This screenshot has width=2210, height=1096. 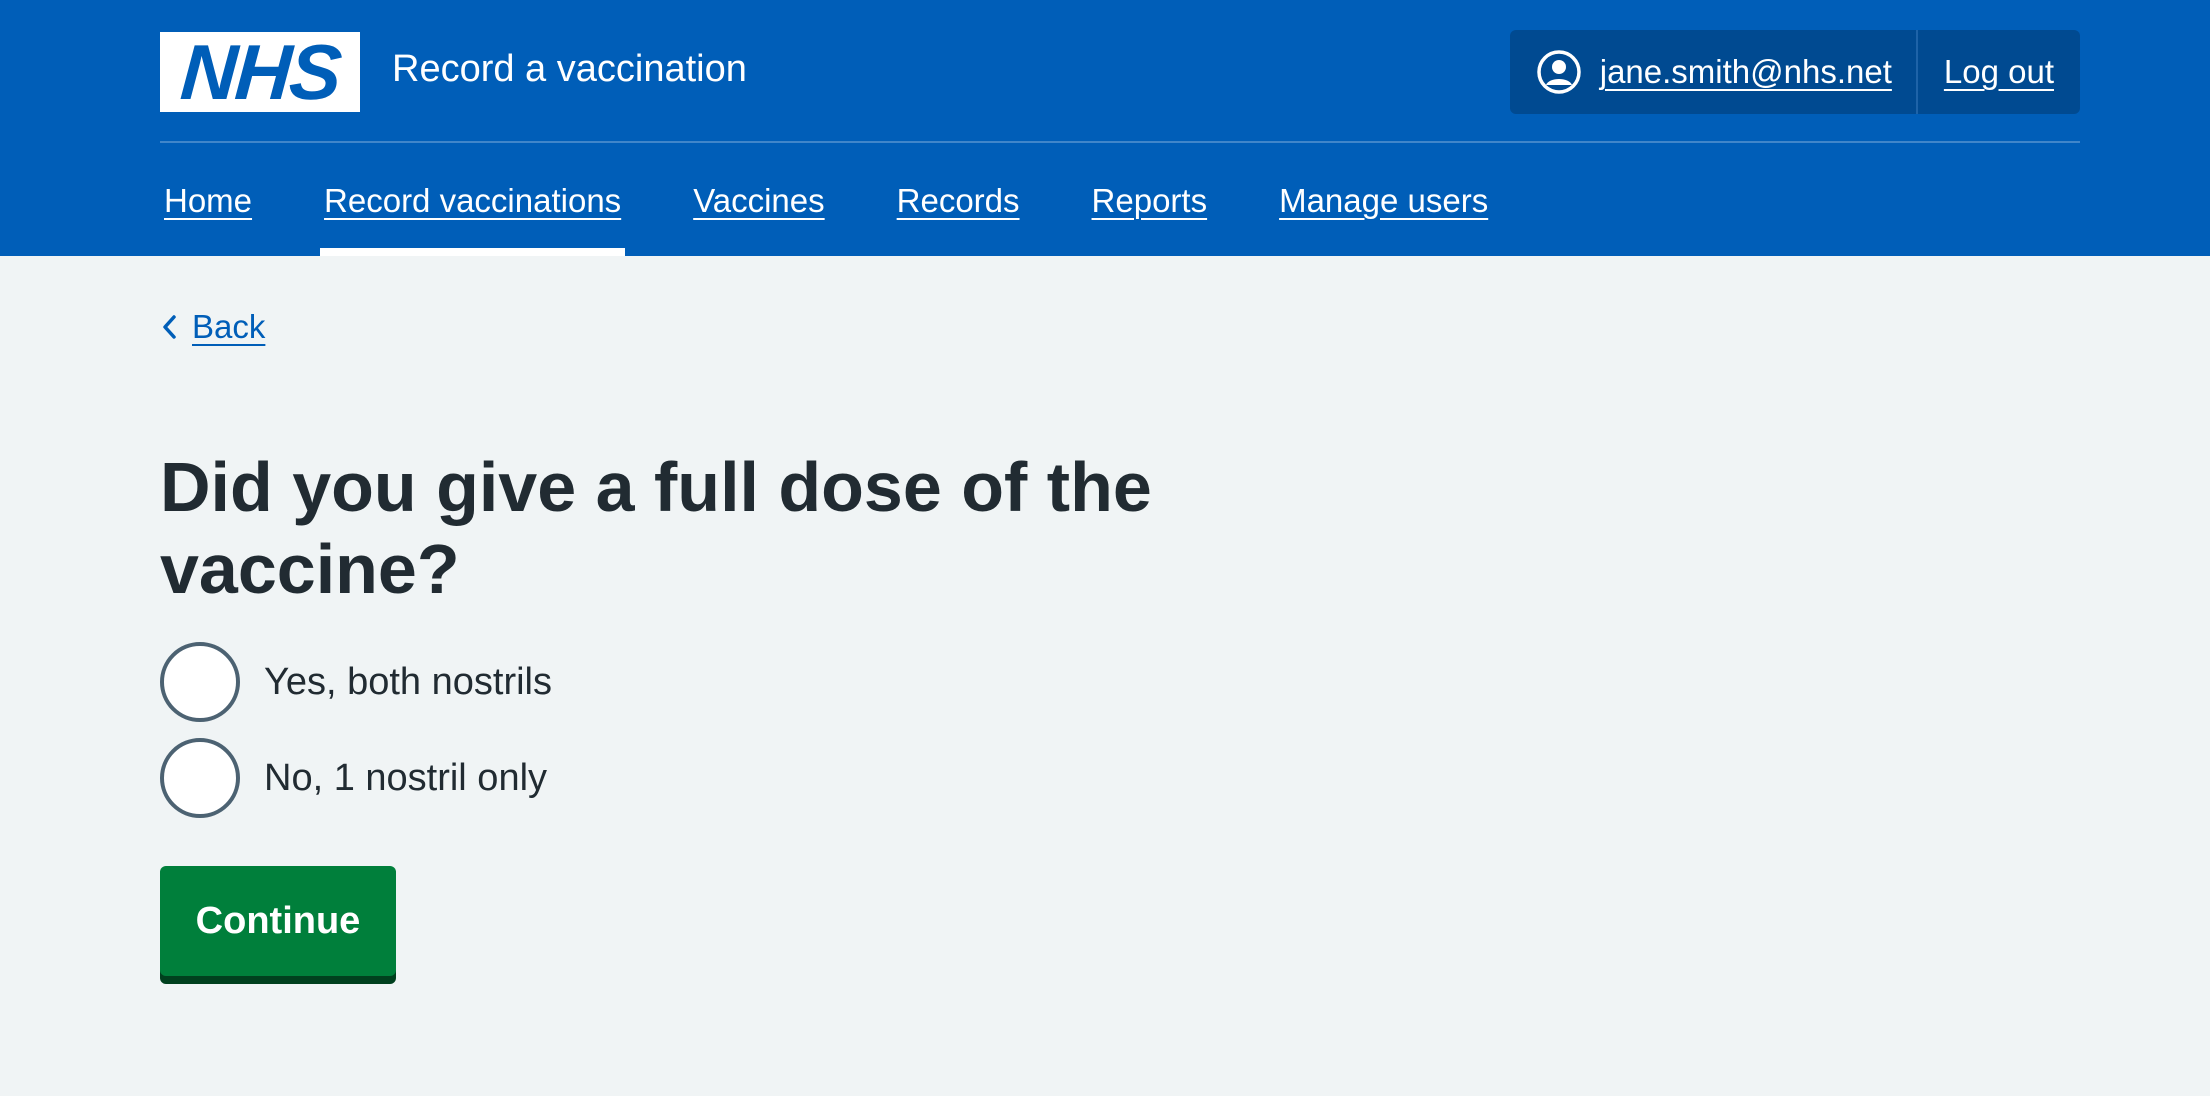 I want to click on nav-item-vaccines: Vaccines, so click(x=758, y=200).